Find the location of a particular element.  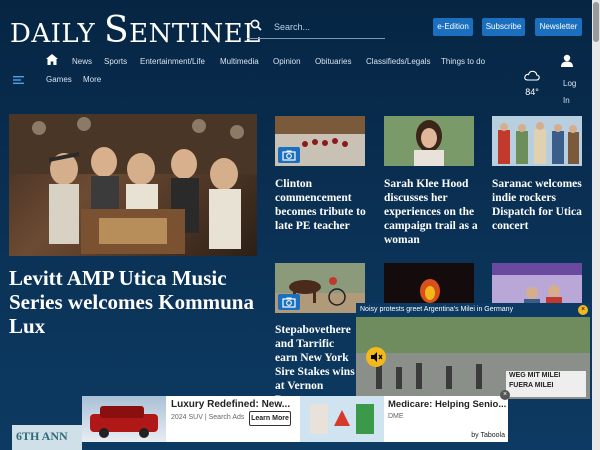

search-bar is located at coordinates (316, 27).